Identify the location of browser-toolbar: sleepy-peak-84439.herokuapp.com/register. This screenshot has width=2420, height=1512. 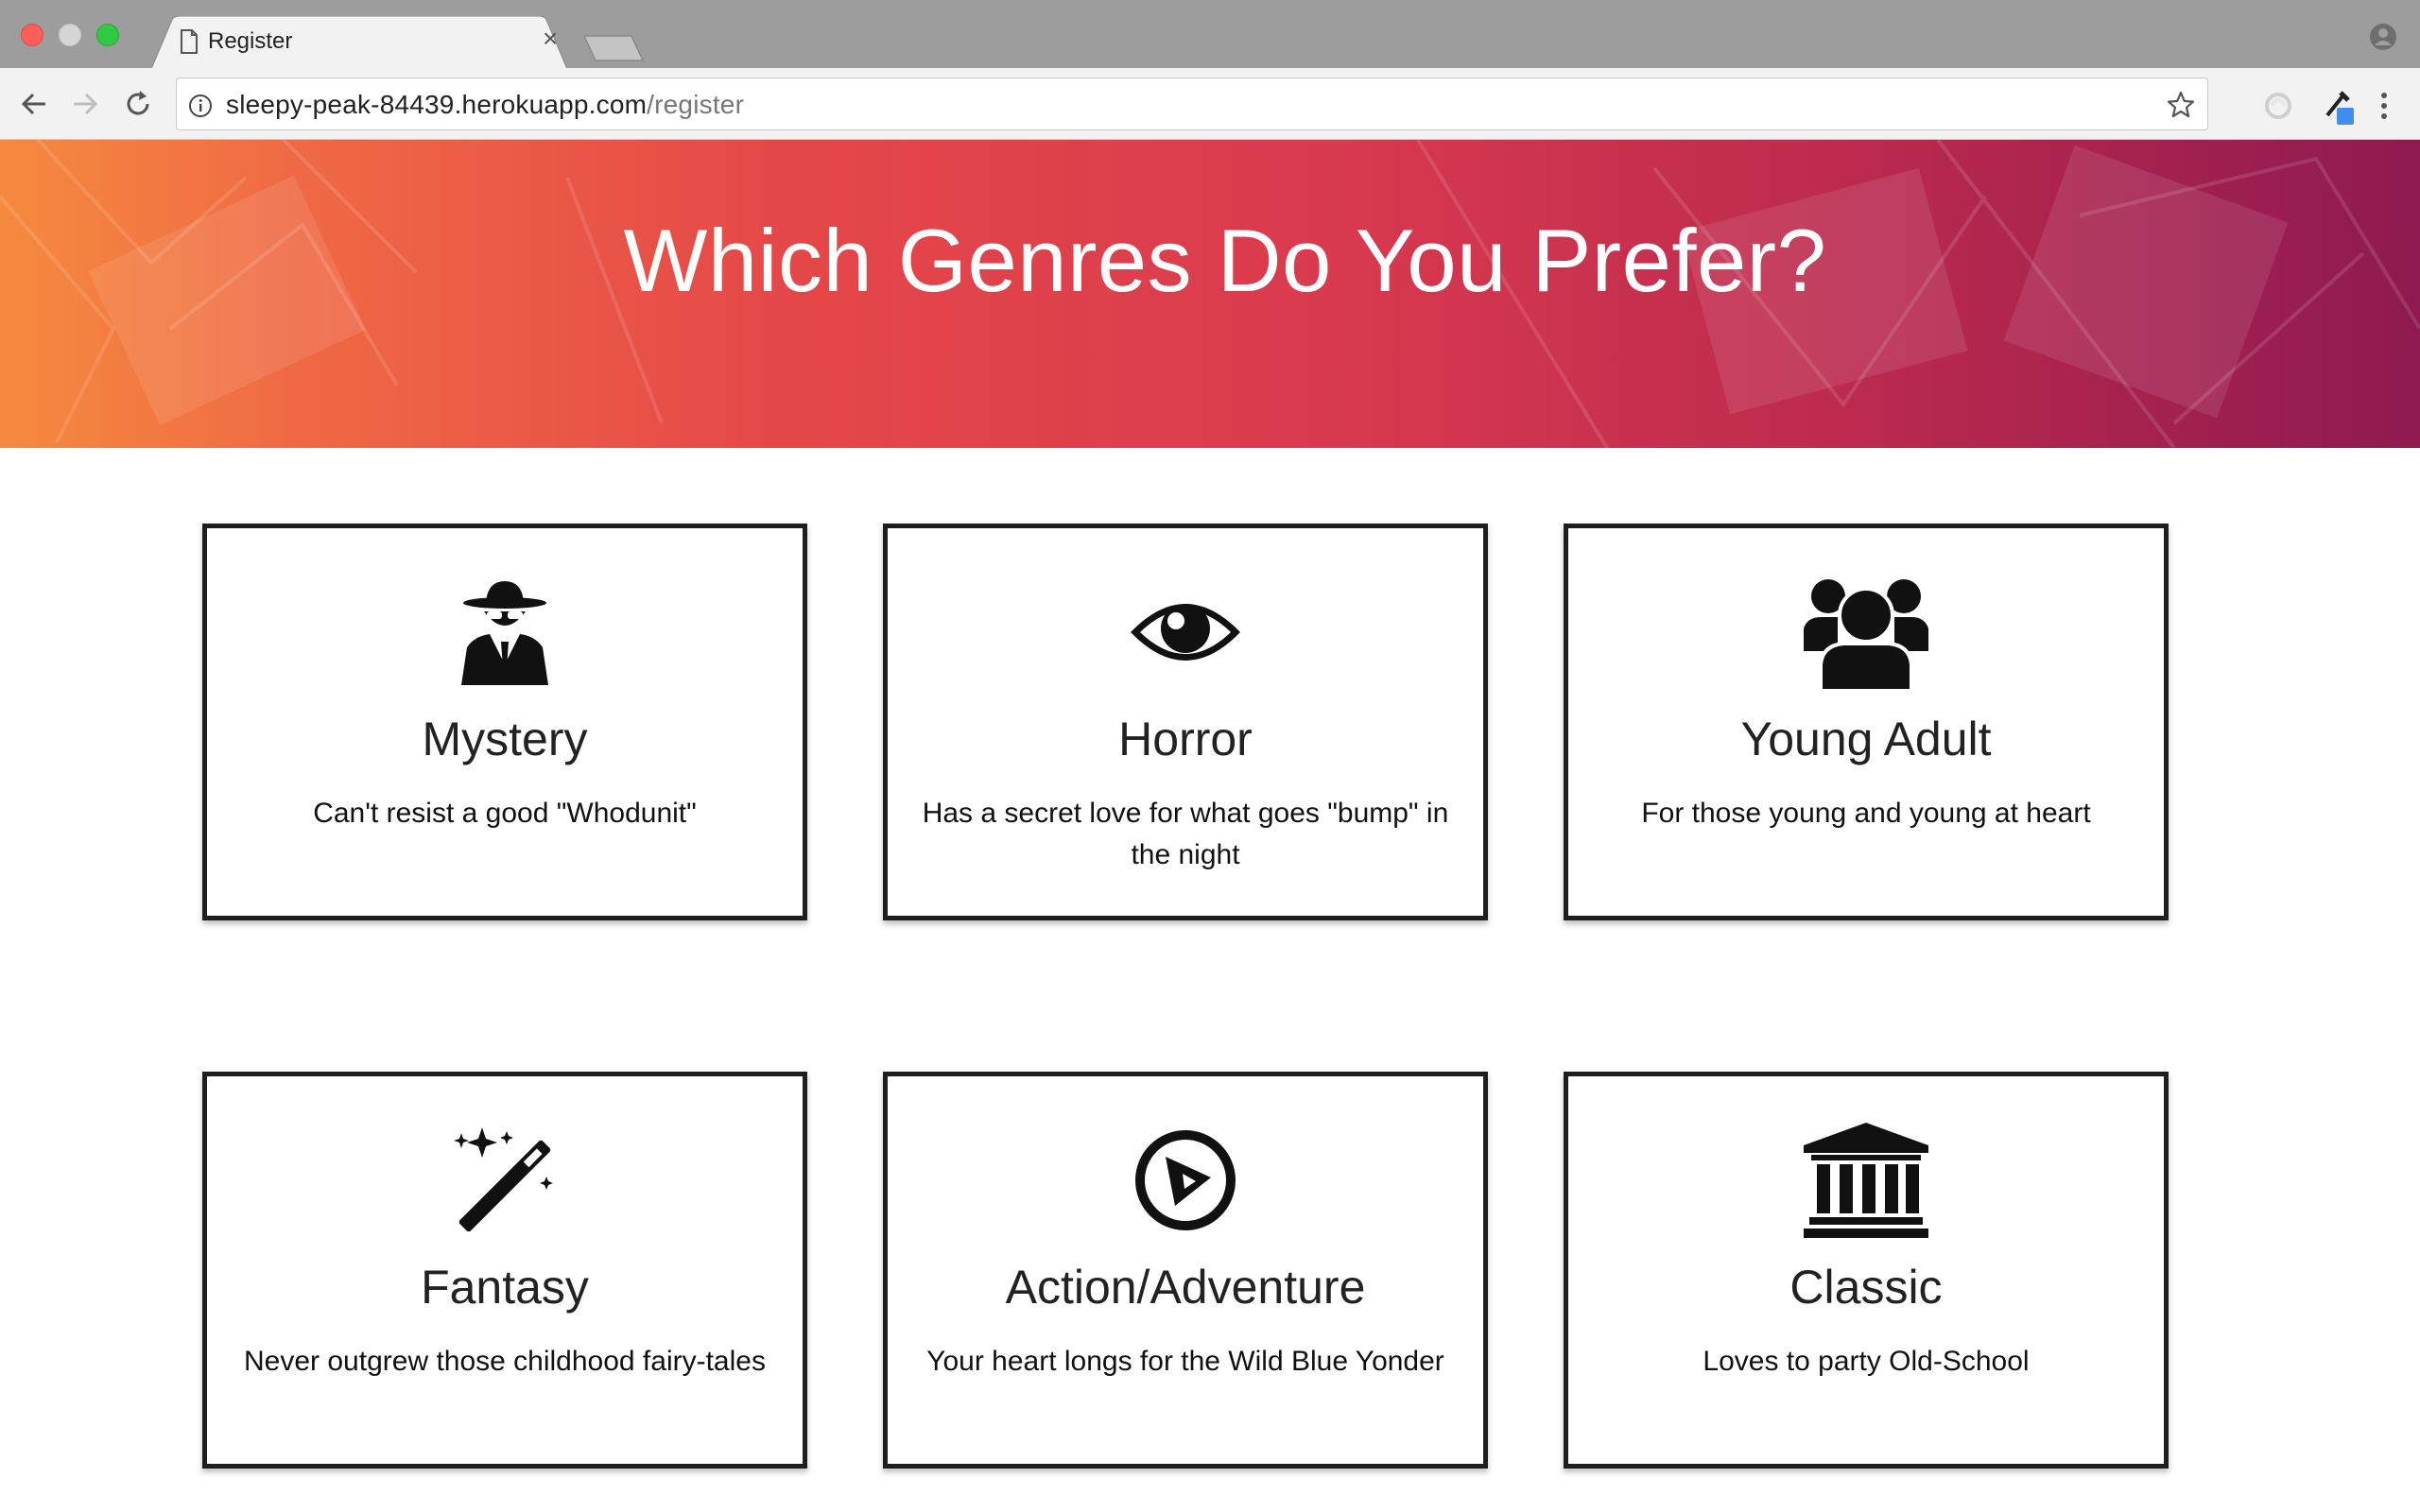
(1210, 104).